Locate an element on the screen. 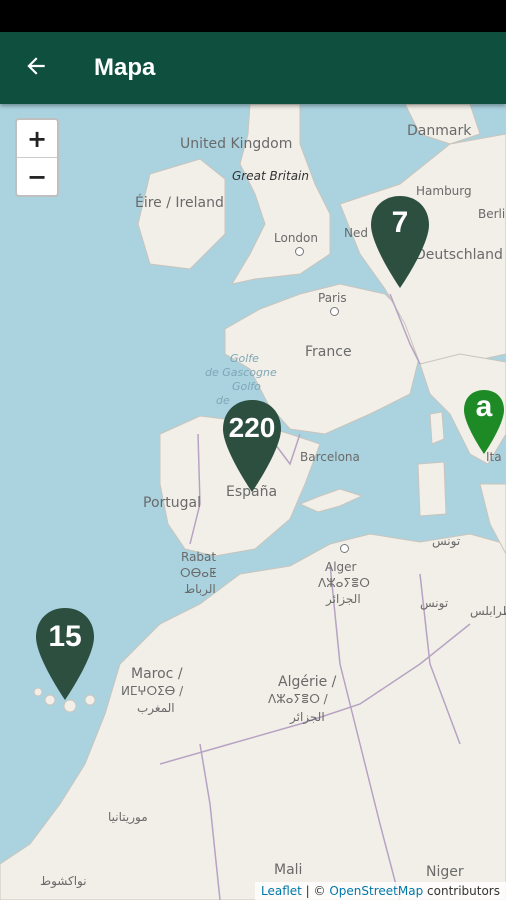 This screenshot has height=900, width=506. label-great-britain: Great Britain is located at coordinates (270, 176).